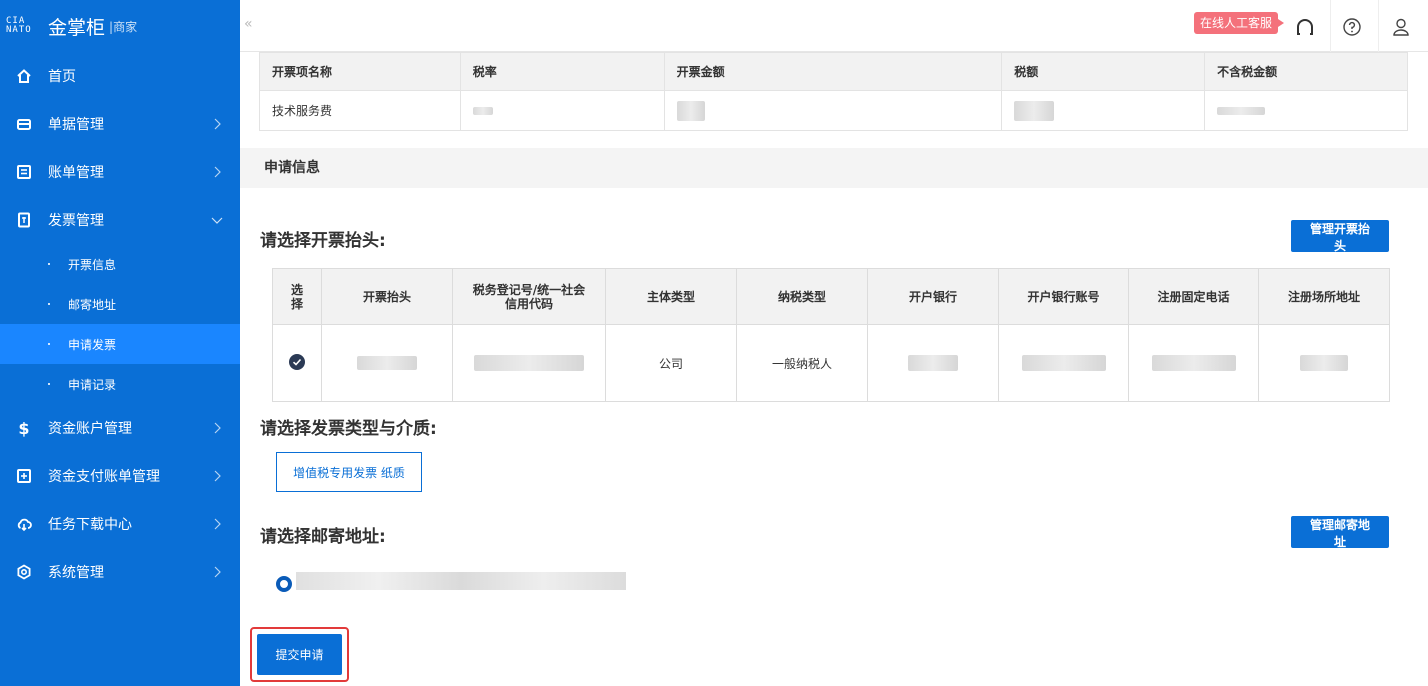  I want to click on table-row: 技术服务费, so click(833, 110).